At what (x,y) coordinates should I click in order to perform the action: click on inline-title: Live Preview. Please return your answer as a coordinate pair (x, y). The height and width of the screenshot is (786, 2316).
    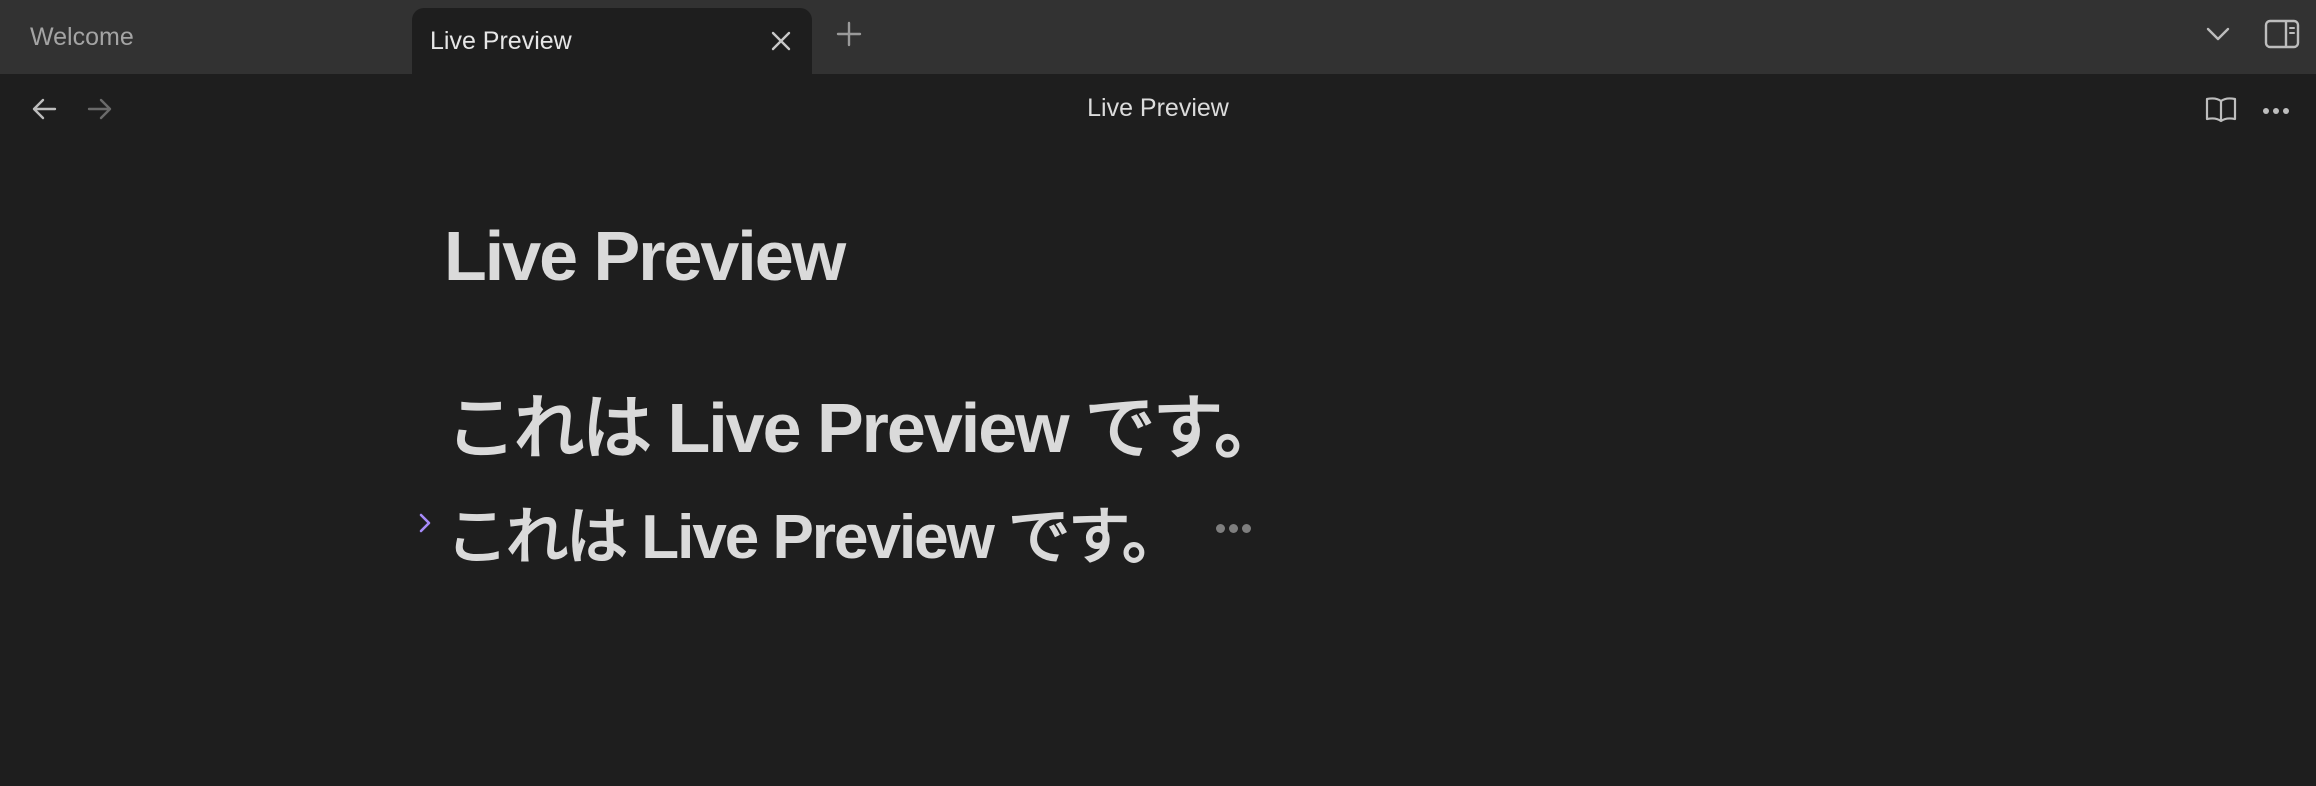
    Looking at the image, I should click on (645, 256).